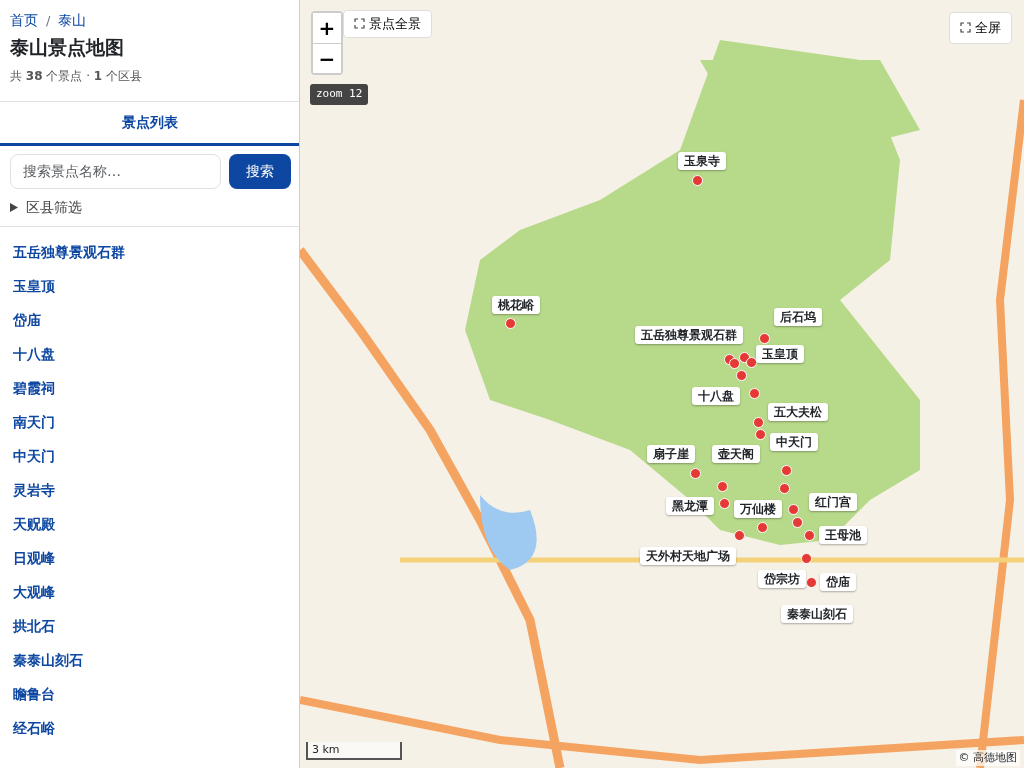  What do you see at coordinates (817, 614) in the screenshot?
I see `marker-label: 秦泰山刻石` at bounding box center [817, 614].